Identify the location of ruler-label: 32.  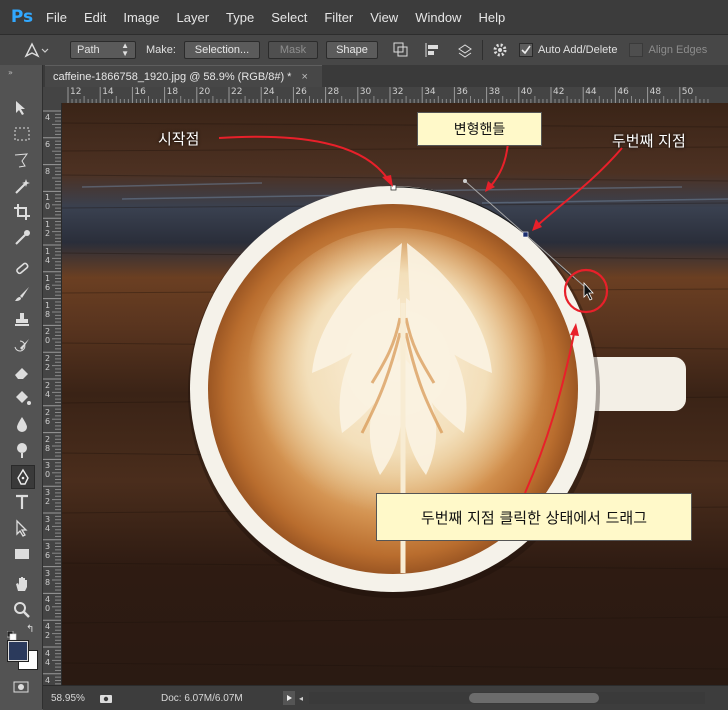
(398, 92).